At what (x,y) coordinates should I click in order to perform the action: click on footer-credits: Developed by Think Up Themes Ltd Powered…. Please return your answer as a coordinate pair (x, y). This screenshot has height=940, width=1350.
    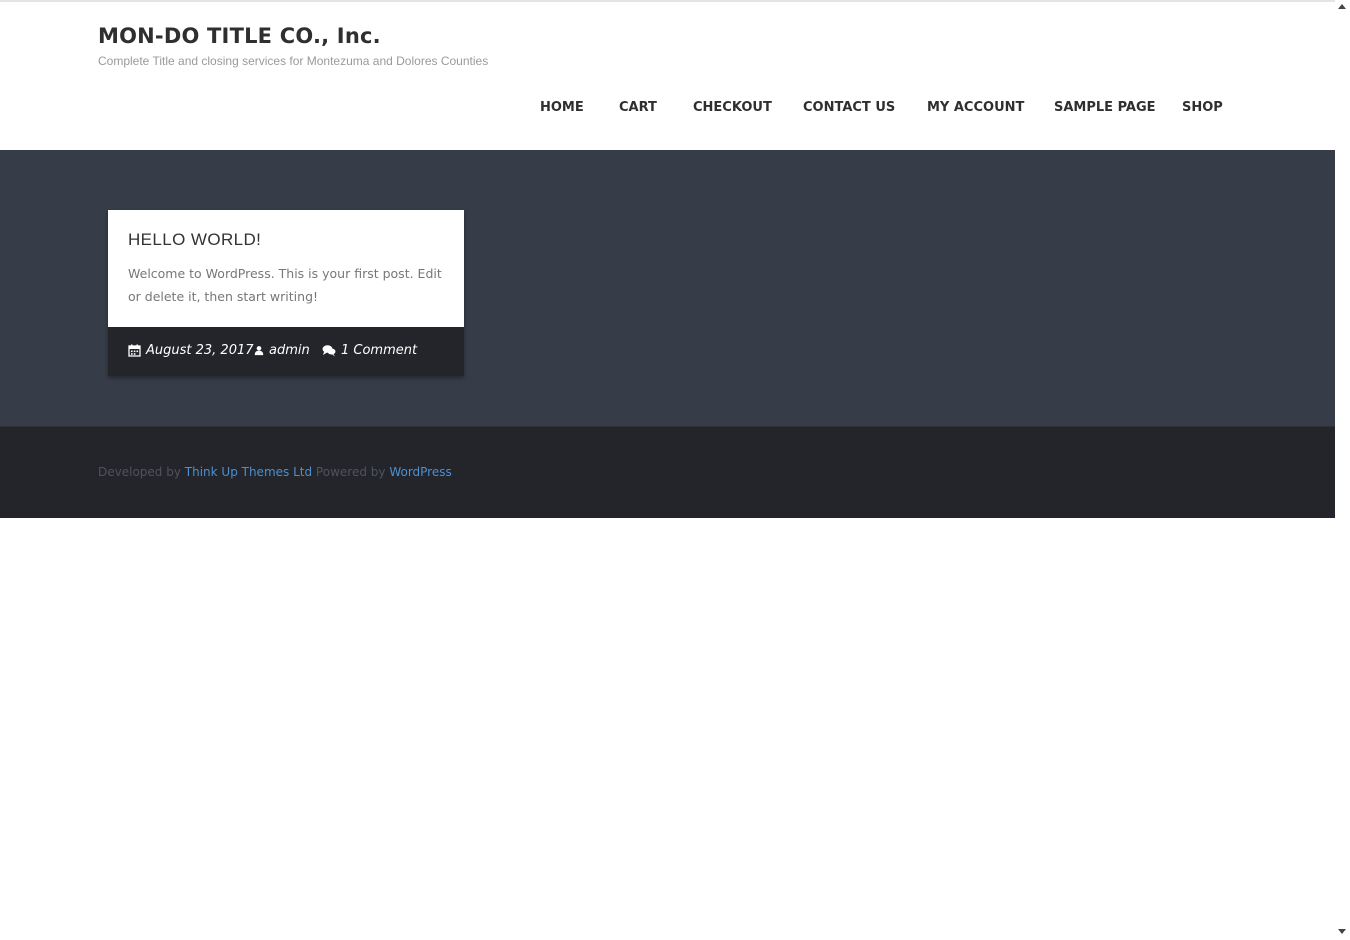
    Looking at the image, I should click on (275, 472).